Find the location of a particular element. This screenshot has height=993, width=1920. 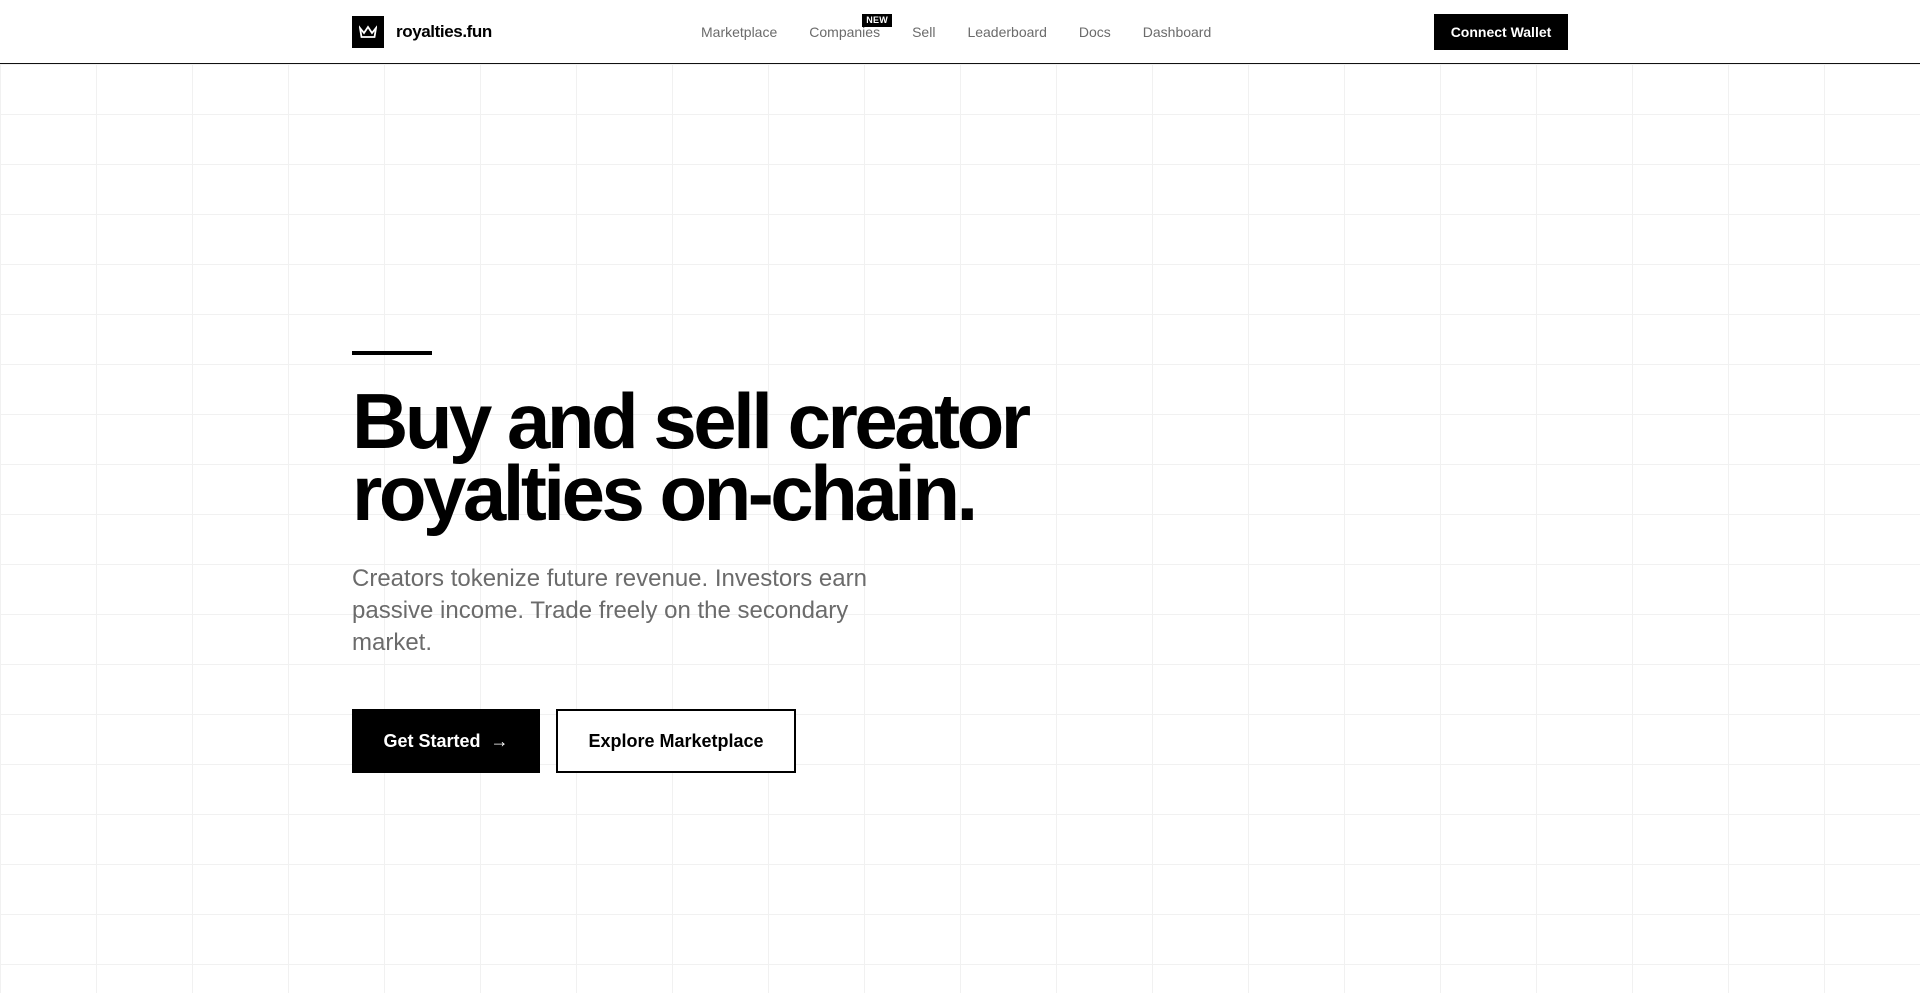

get-started-label: Get Started is located at coordinates (432, 740).